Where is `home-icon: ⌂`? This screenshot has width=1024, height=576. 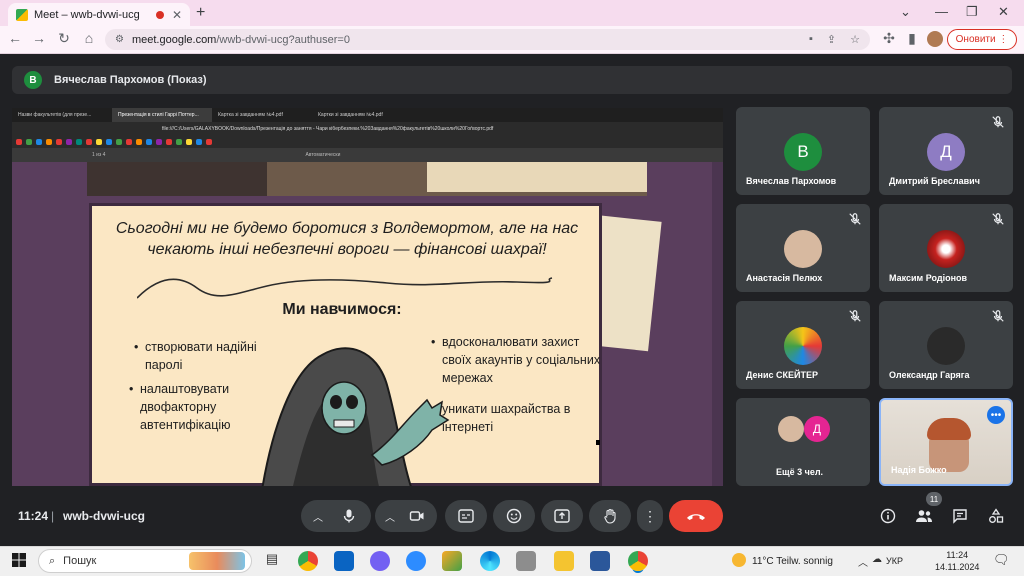 home-icon: ⌂ is located at coordinates (89, 38).